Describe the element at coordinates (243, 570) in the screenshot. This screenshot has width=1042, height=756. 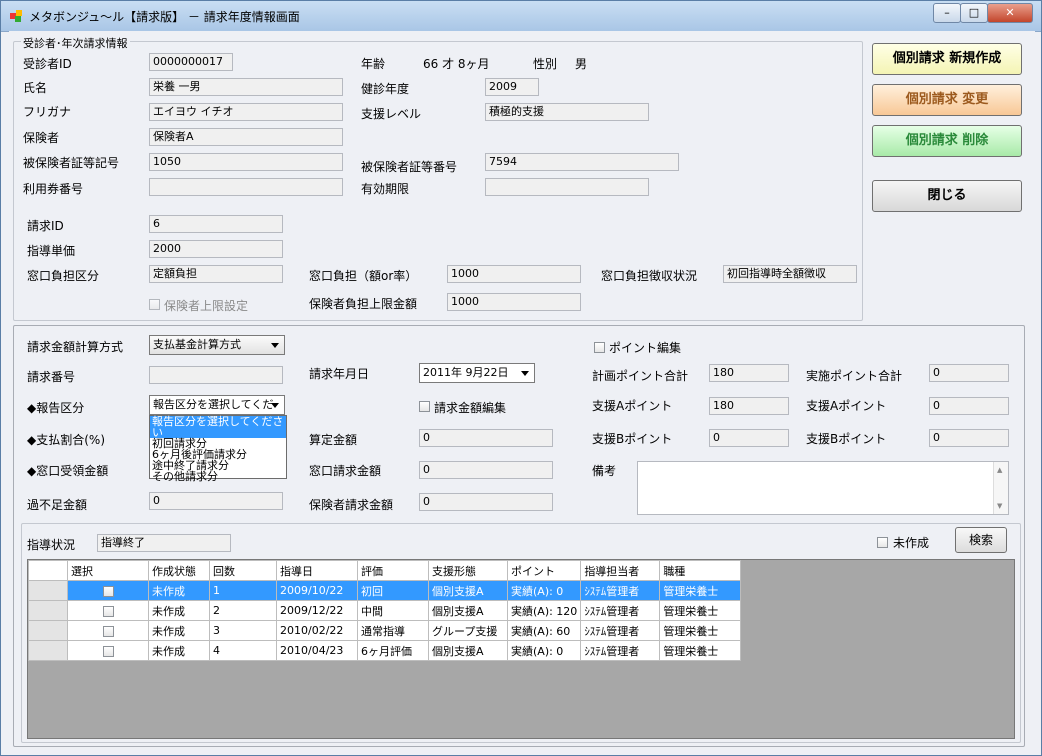
I see `column-header: 回数` at that location.